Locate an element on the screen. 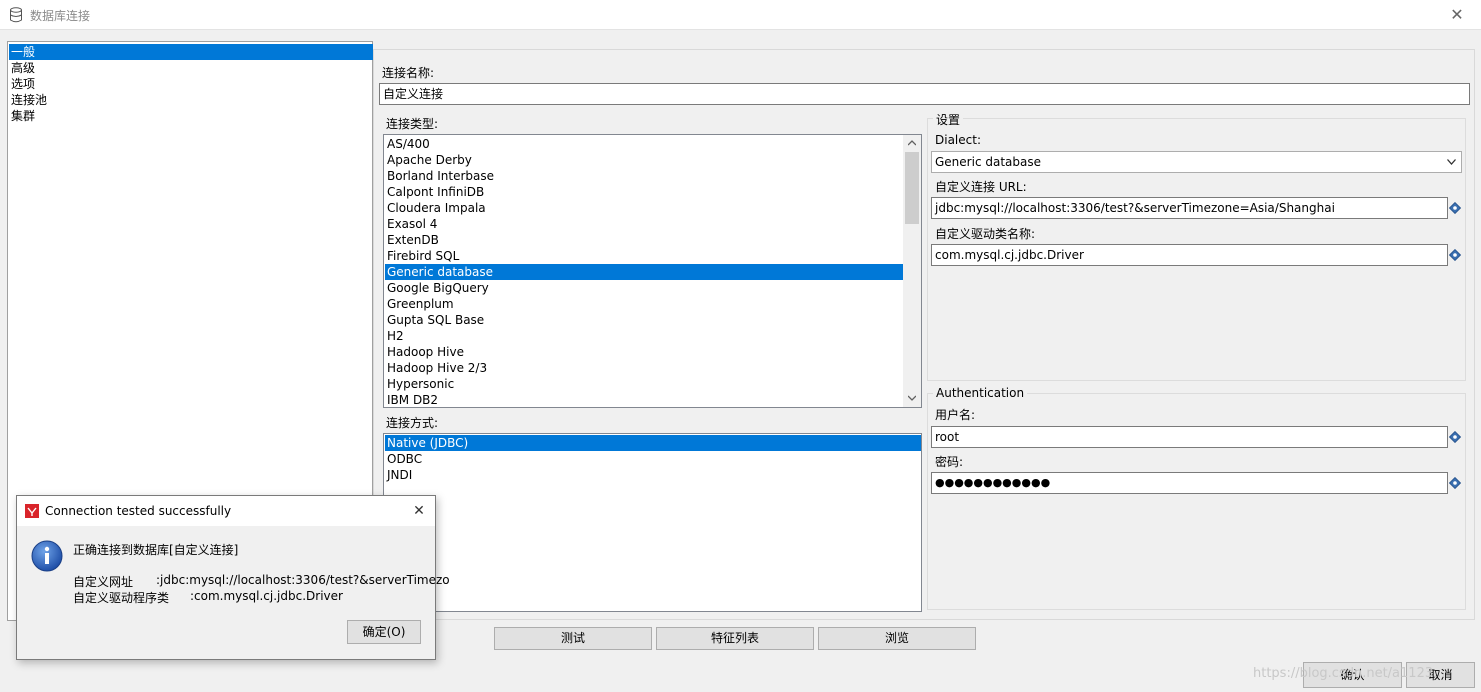 Image resolution: width=1481 pixels, height=692 pixels. app-logo-icon is located at coordinates (32, 511).